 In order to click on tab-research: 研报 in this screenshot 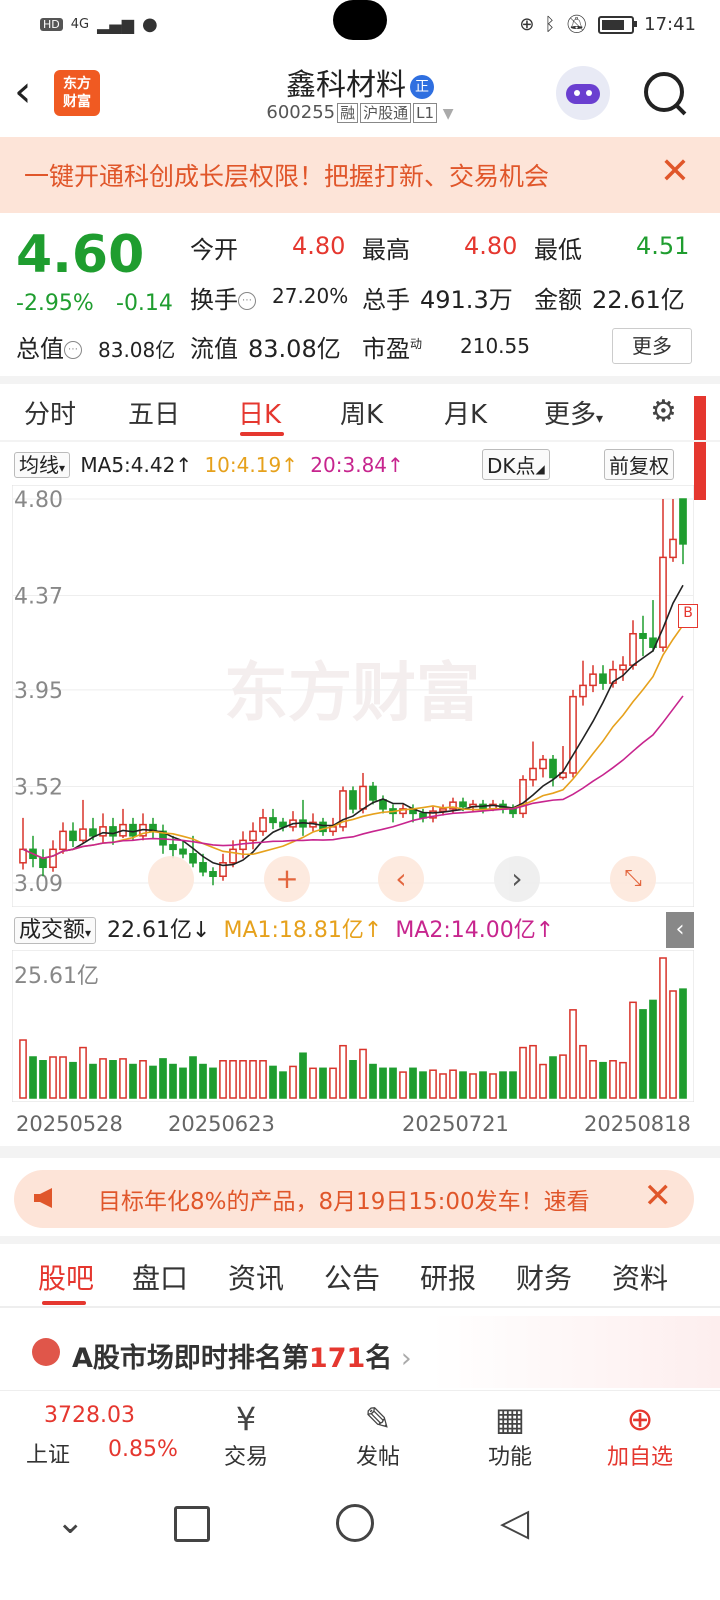, I will do `click(448, 1277)`.